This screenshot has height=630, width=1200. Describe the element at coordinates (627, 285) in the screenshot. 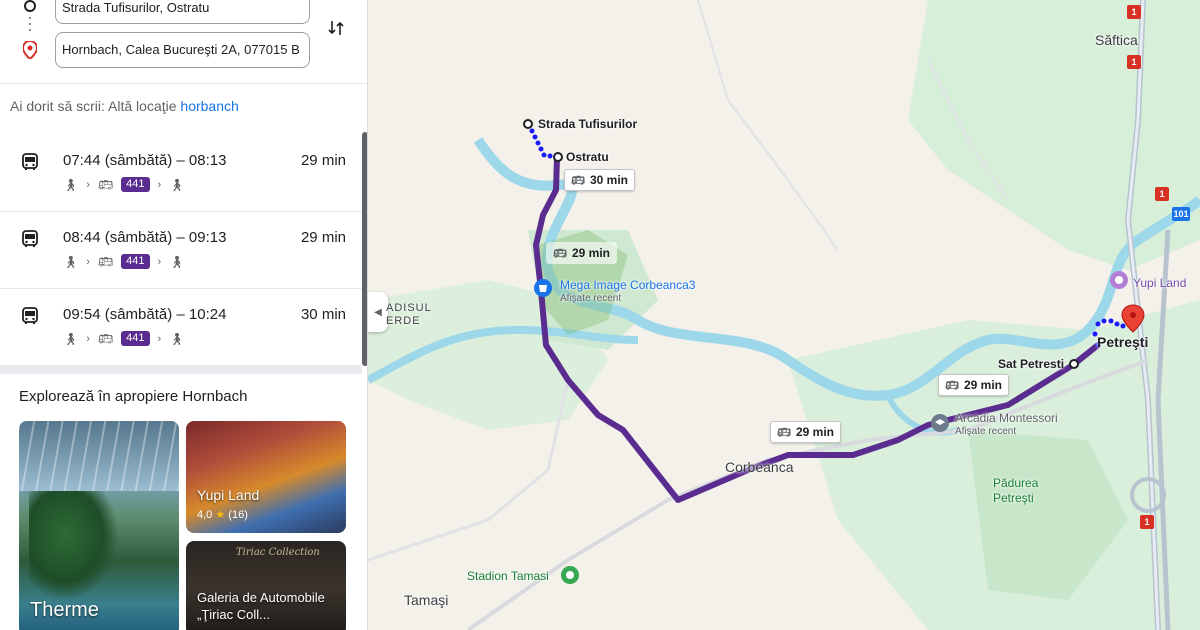

I see `map-label-mega-image: Mega Image Corbeanca3` at that location.